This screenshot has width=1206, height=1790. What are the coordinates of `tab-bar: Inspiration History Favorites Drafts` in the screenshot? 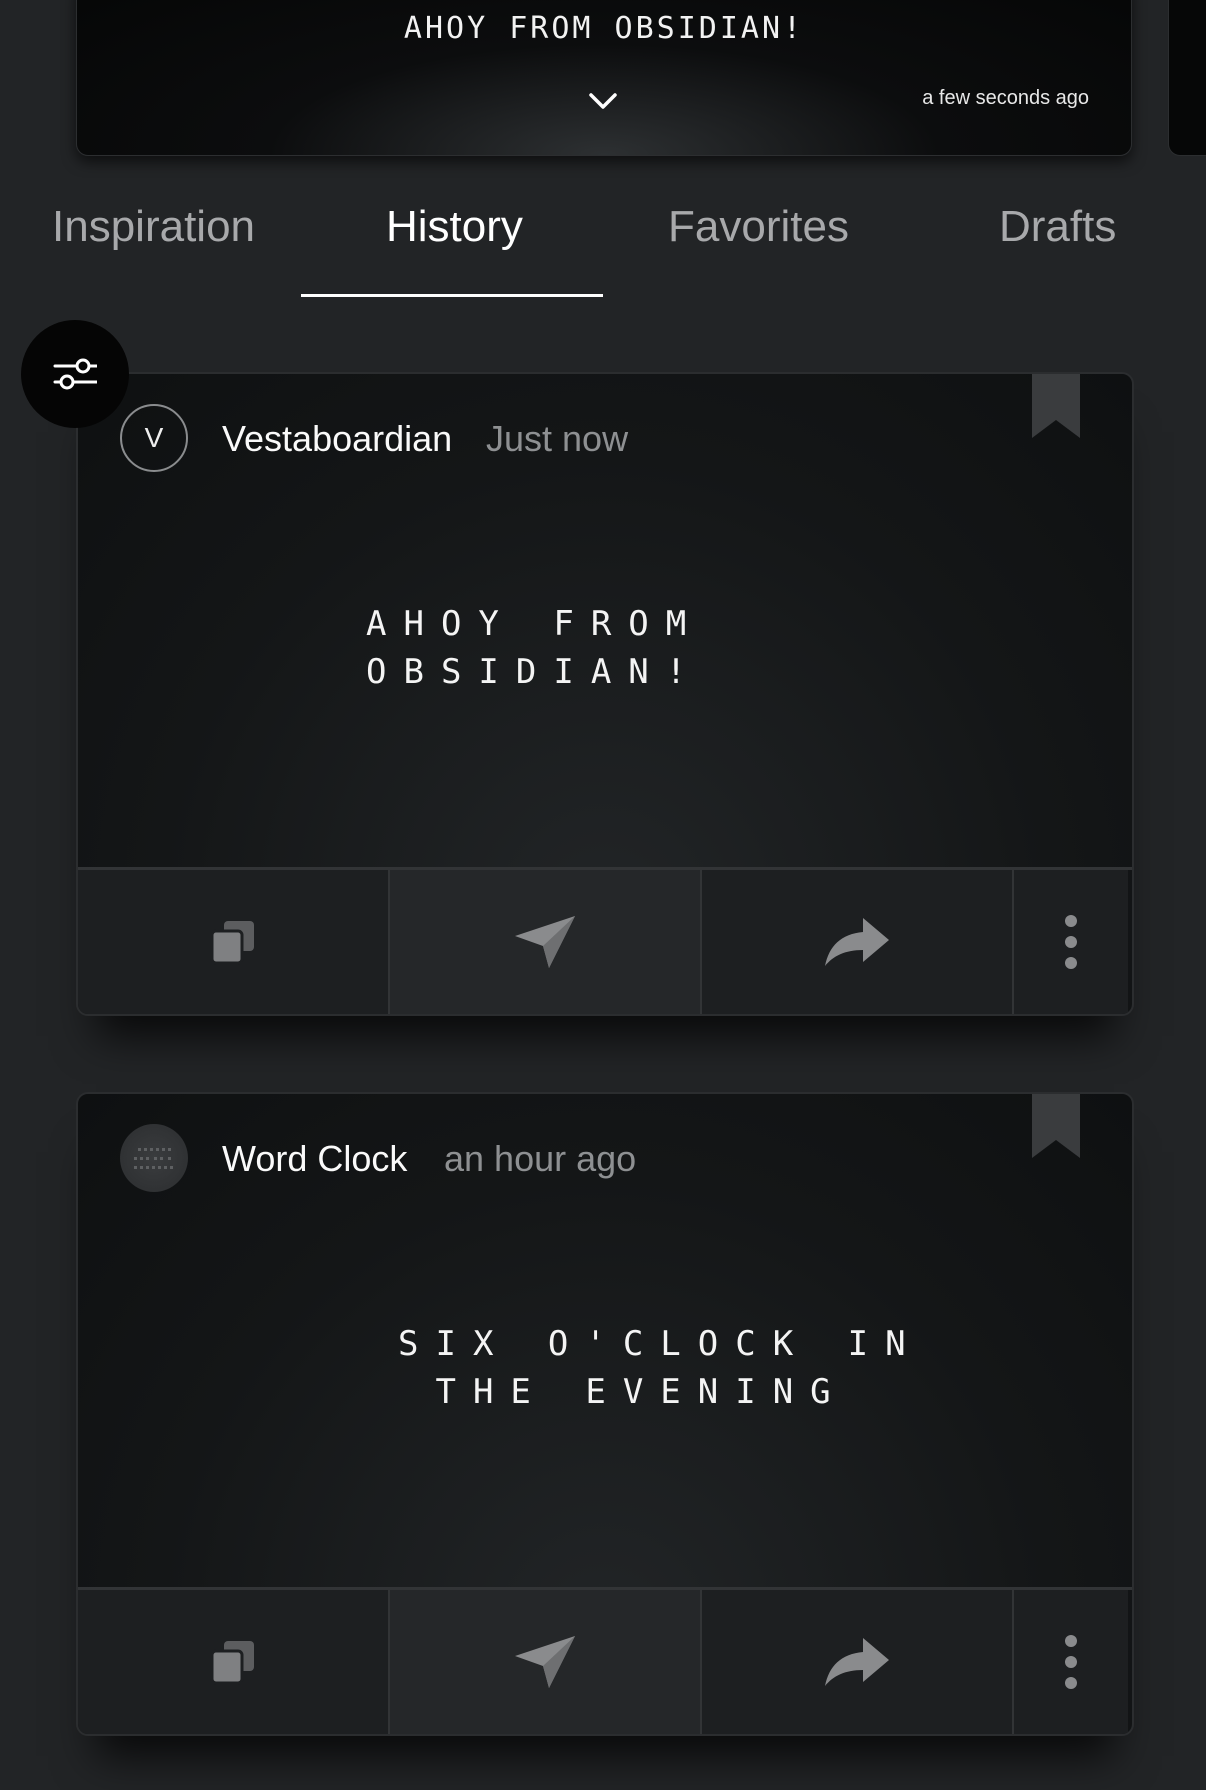 It's located at (603, 240).